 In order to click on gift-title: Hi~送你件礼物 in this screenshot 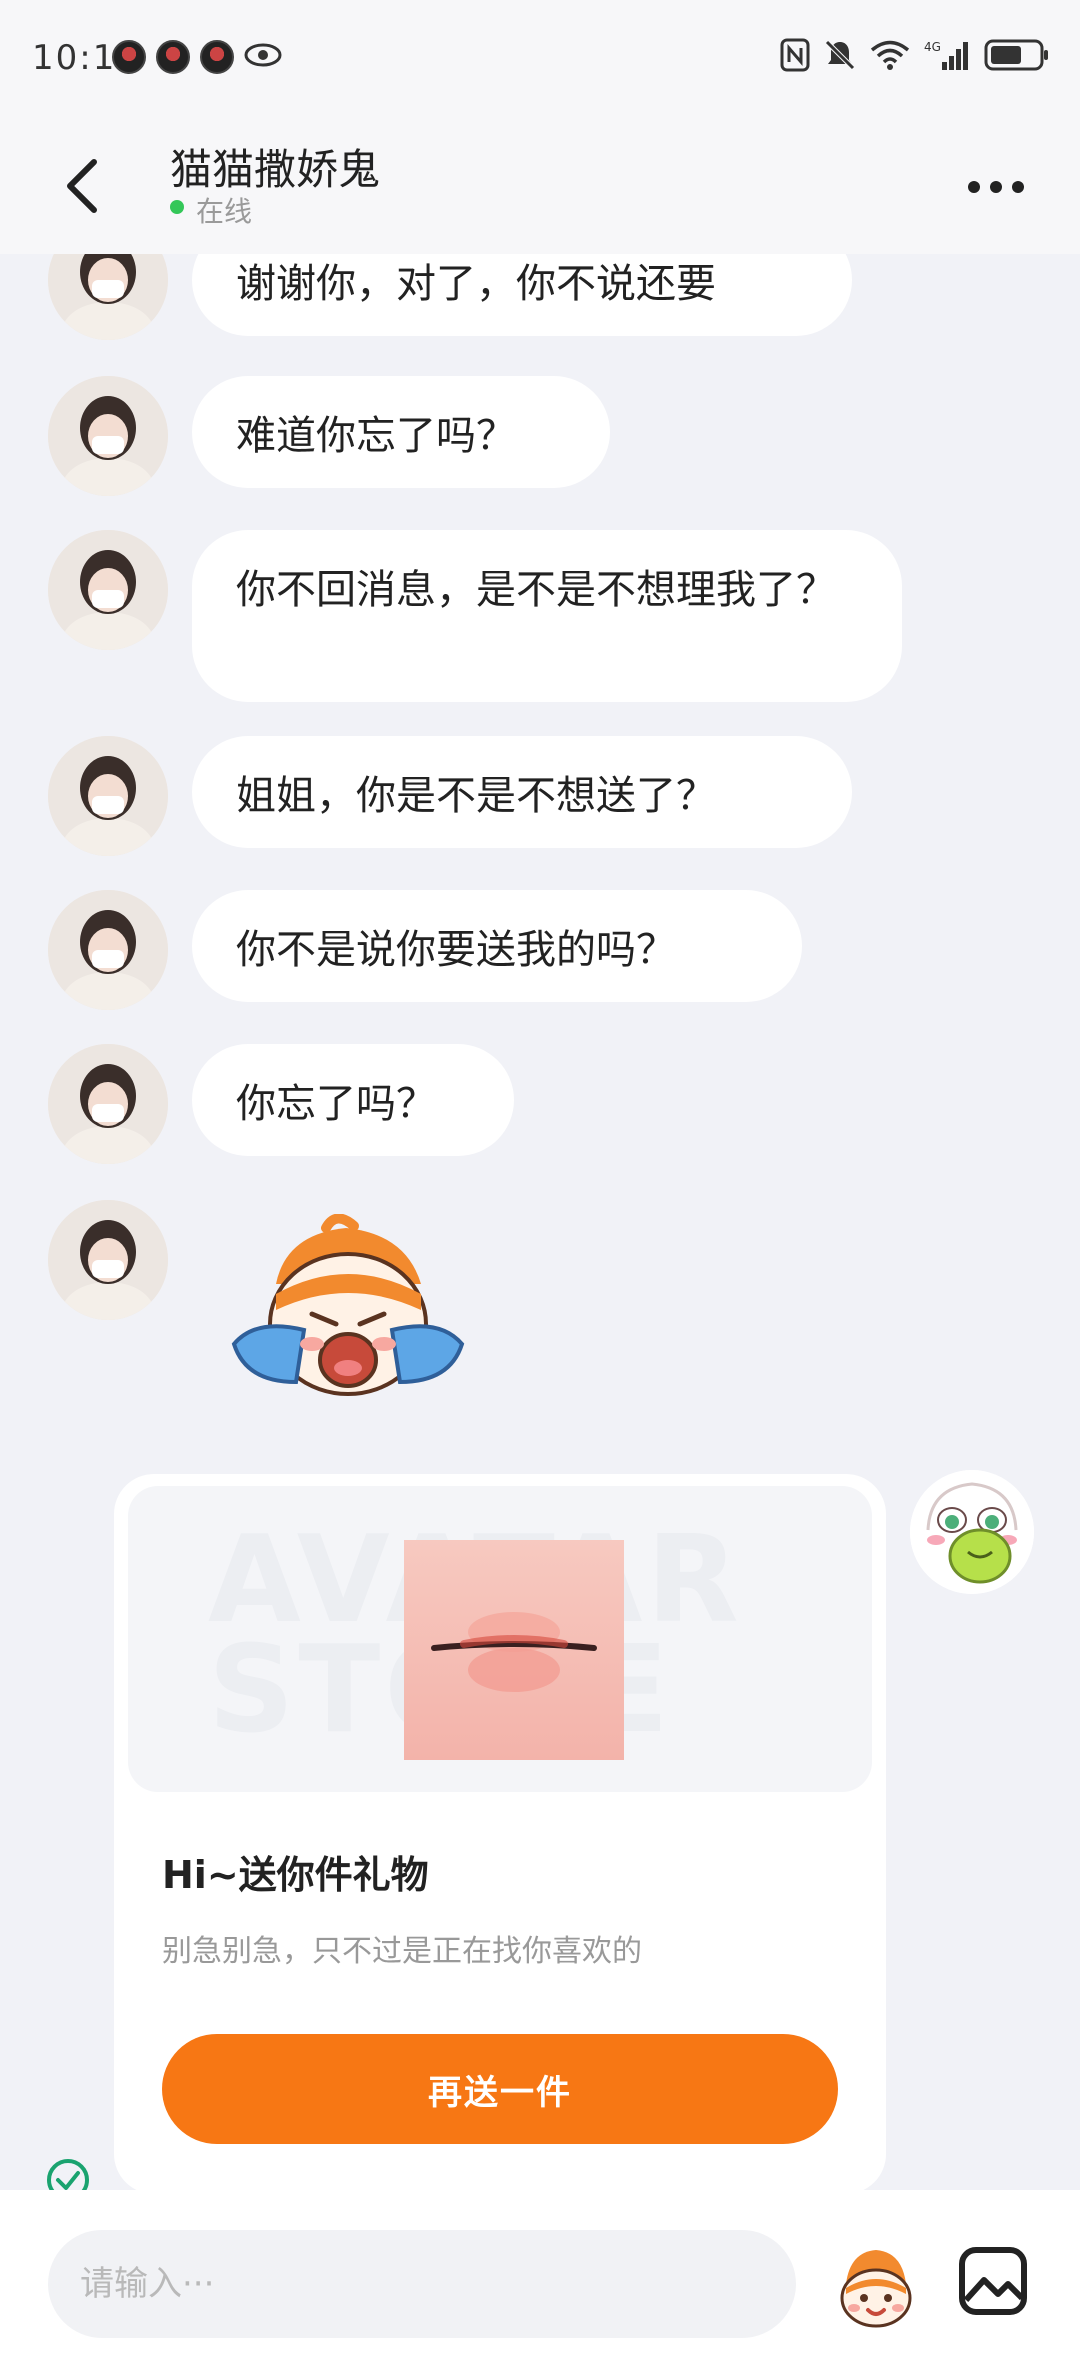, I will do `click(295, 1875)`.